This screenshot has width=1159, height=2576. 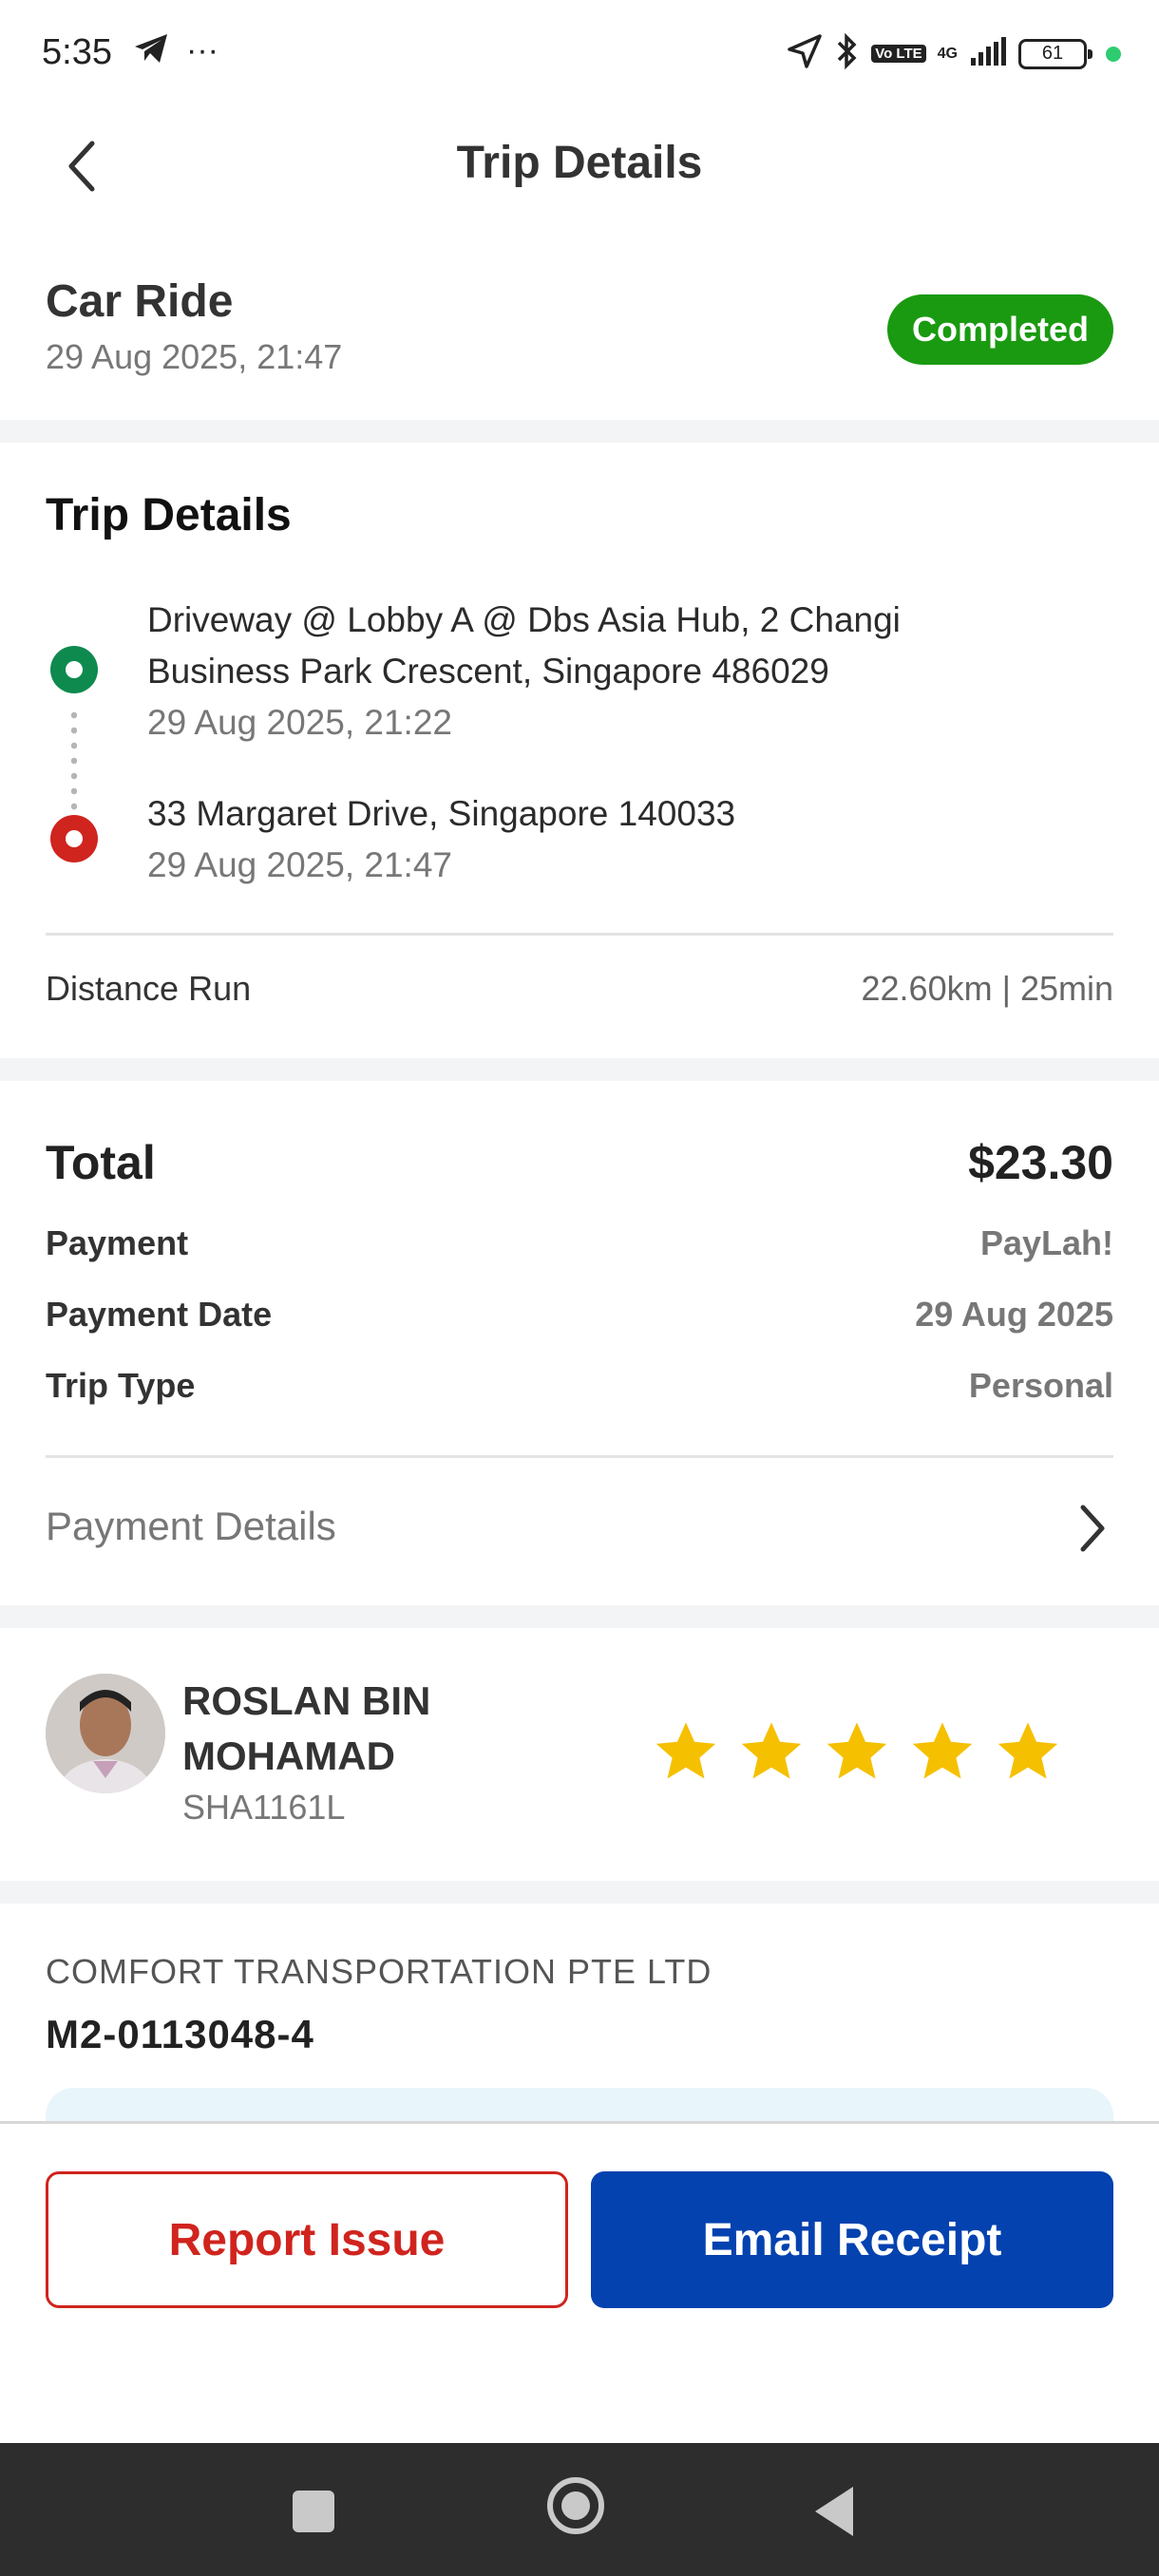 What do you see at coordinates (74, 838) in the screenshot?
I see `dropoff-pin-icon` at bounding box center [74, 838].